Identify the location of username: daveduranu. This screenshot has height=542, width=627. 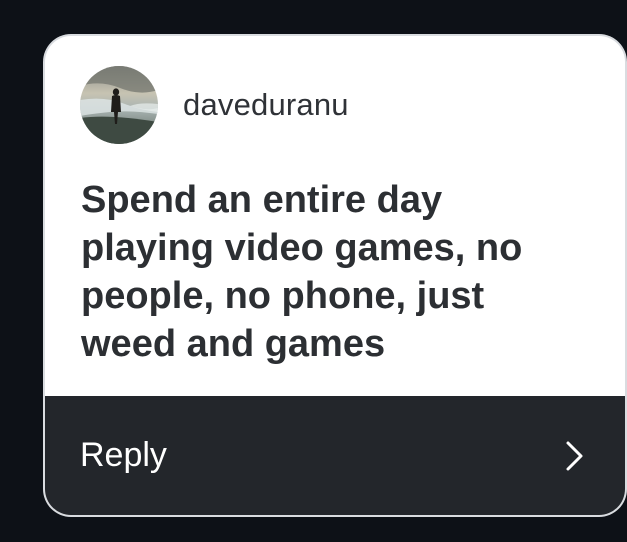
(266, 105).